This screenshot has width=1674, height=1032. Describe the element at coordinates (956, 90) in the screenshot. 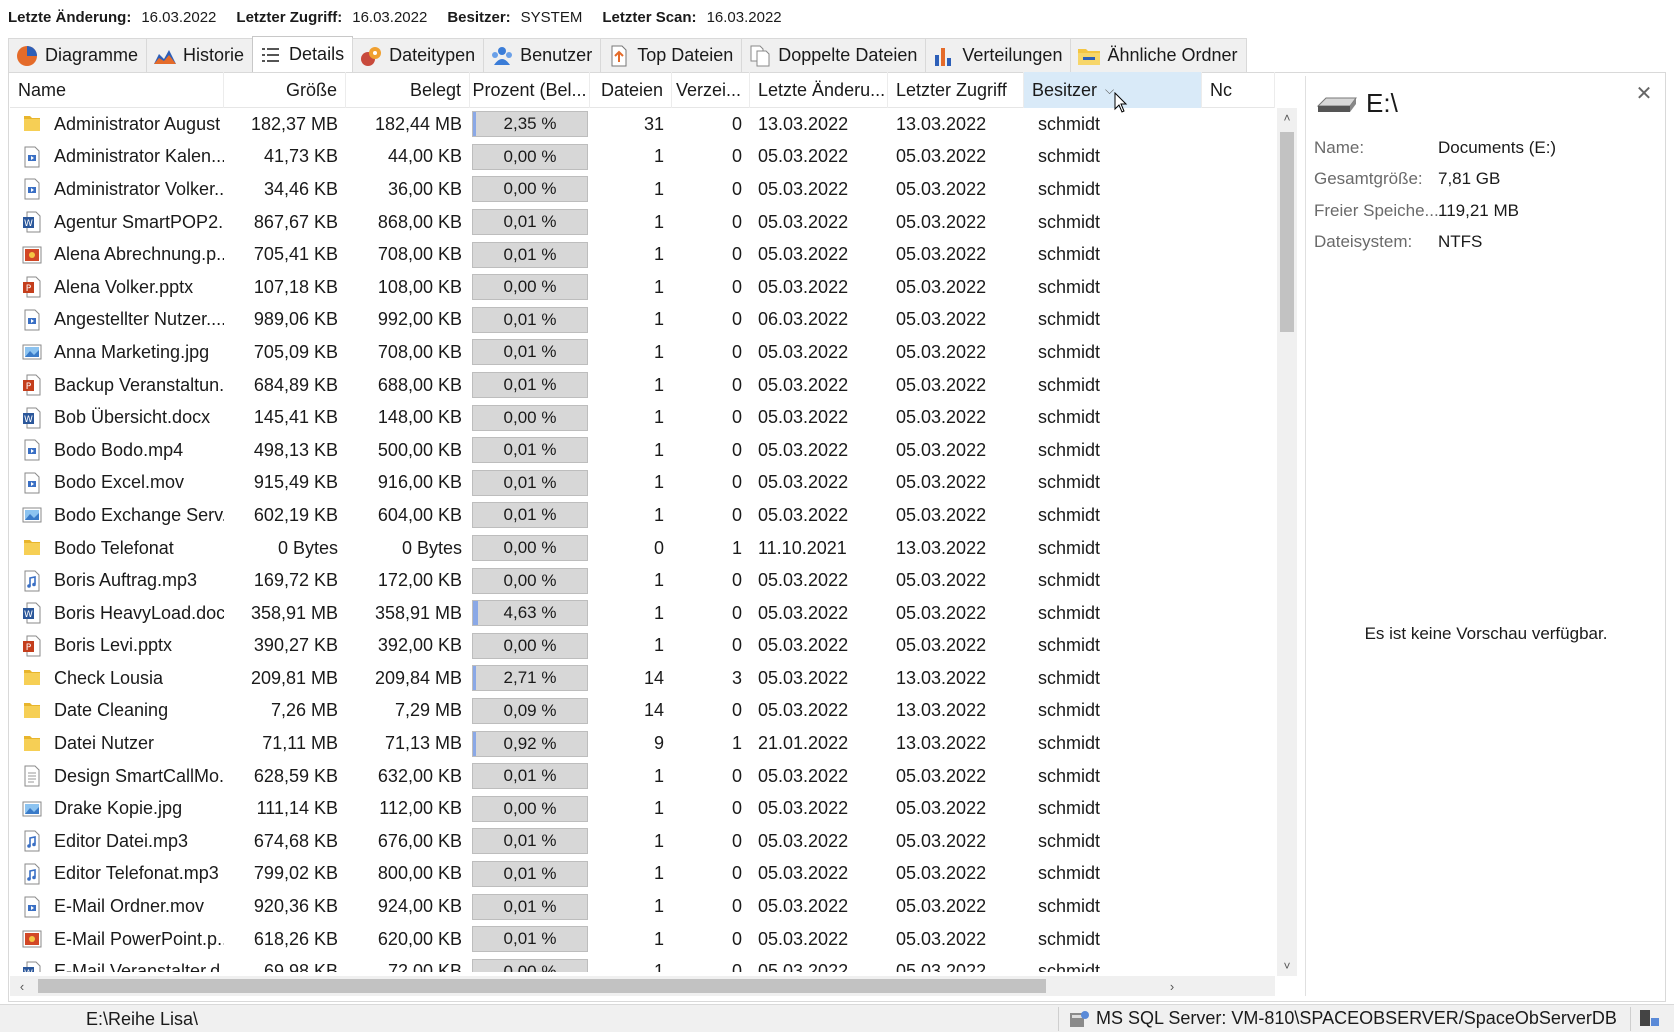

I see `col-header-accessed: Letzter Zugriff` at that location.